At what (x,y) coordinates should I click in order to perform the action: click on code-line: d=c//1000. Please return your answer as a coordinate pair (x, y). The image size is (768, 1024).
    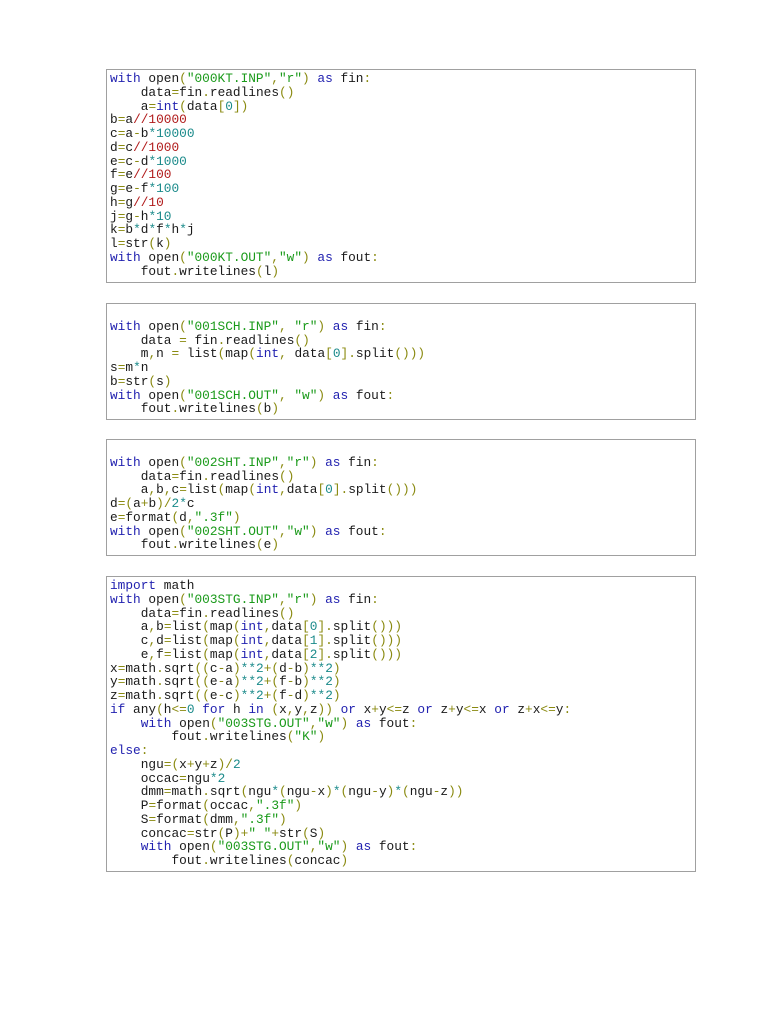
    Looking at the image, I should click on (402, 147).